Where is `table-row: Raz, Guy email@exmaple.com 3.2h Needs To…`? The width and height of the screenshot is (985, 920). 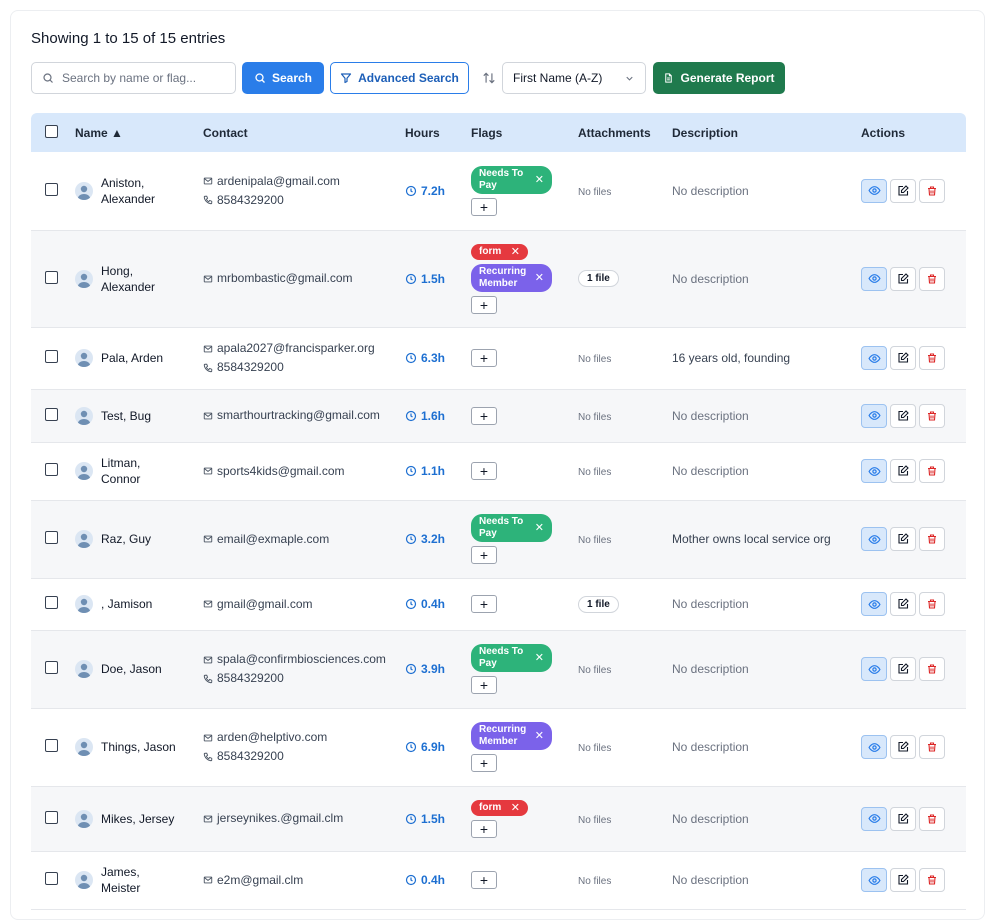
table-row: Raz, Guy email@exmaple.com 3.2h Needs To… is located at coordinates (498, 539).